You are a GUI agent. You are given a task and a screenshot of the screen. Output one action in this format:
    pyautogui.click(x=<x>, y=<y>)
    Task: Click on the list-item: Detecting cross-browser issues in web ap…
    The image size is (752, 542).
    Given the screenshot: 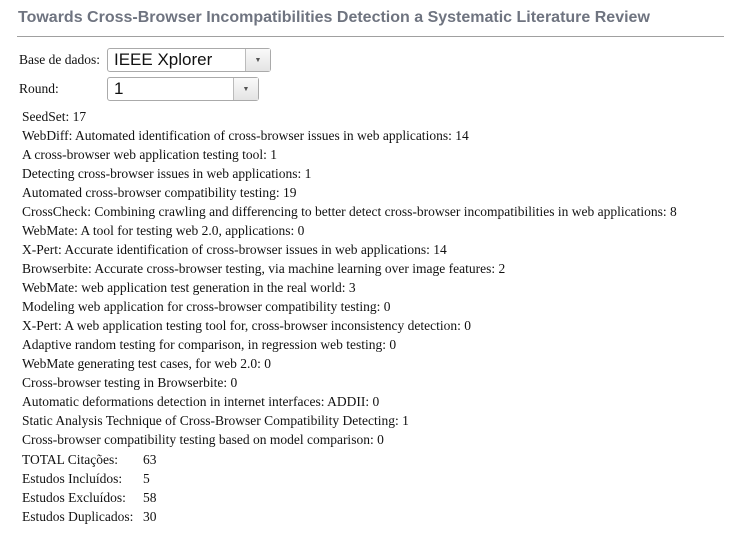 What is the action you would take?
    pyautogui.click(x=167, y=173)
    